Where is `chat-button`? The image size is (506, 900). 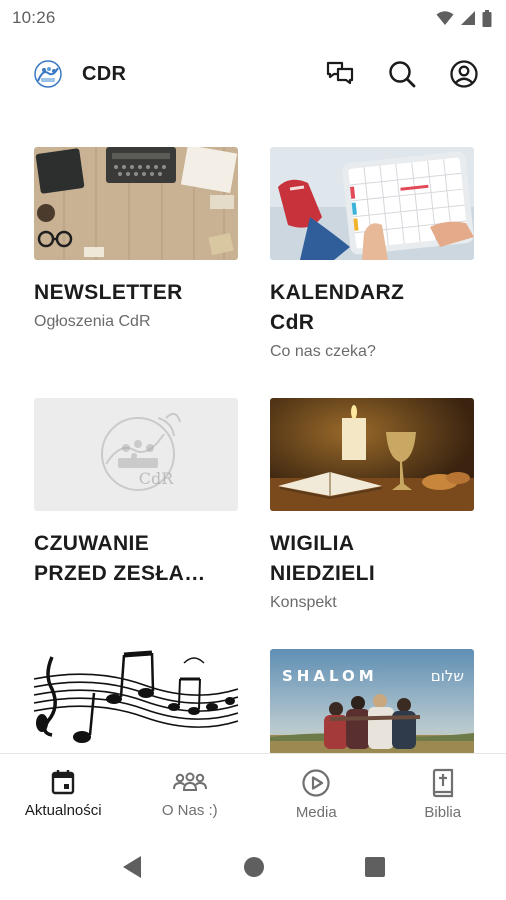 chat-button is located at coordinates (340, 74).